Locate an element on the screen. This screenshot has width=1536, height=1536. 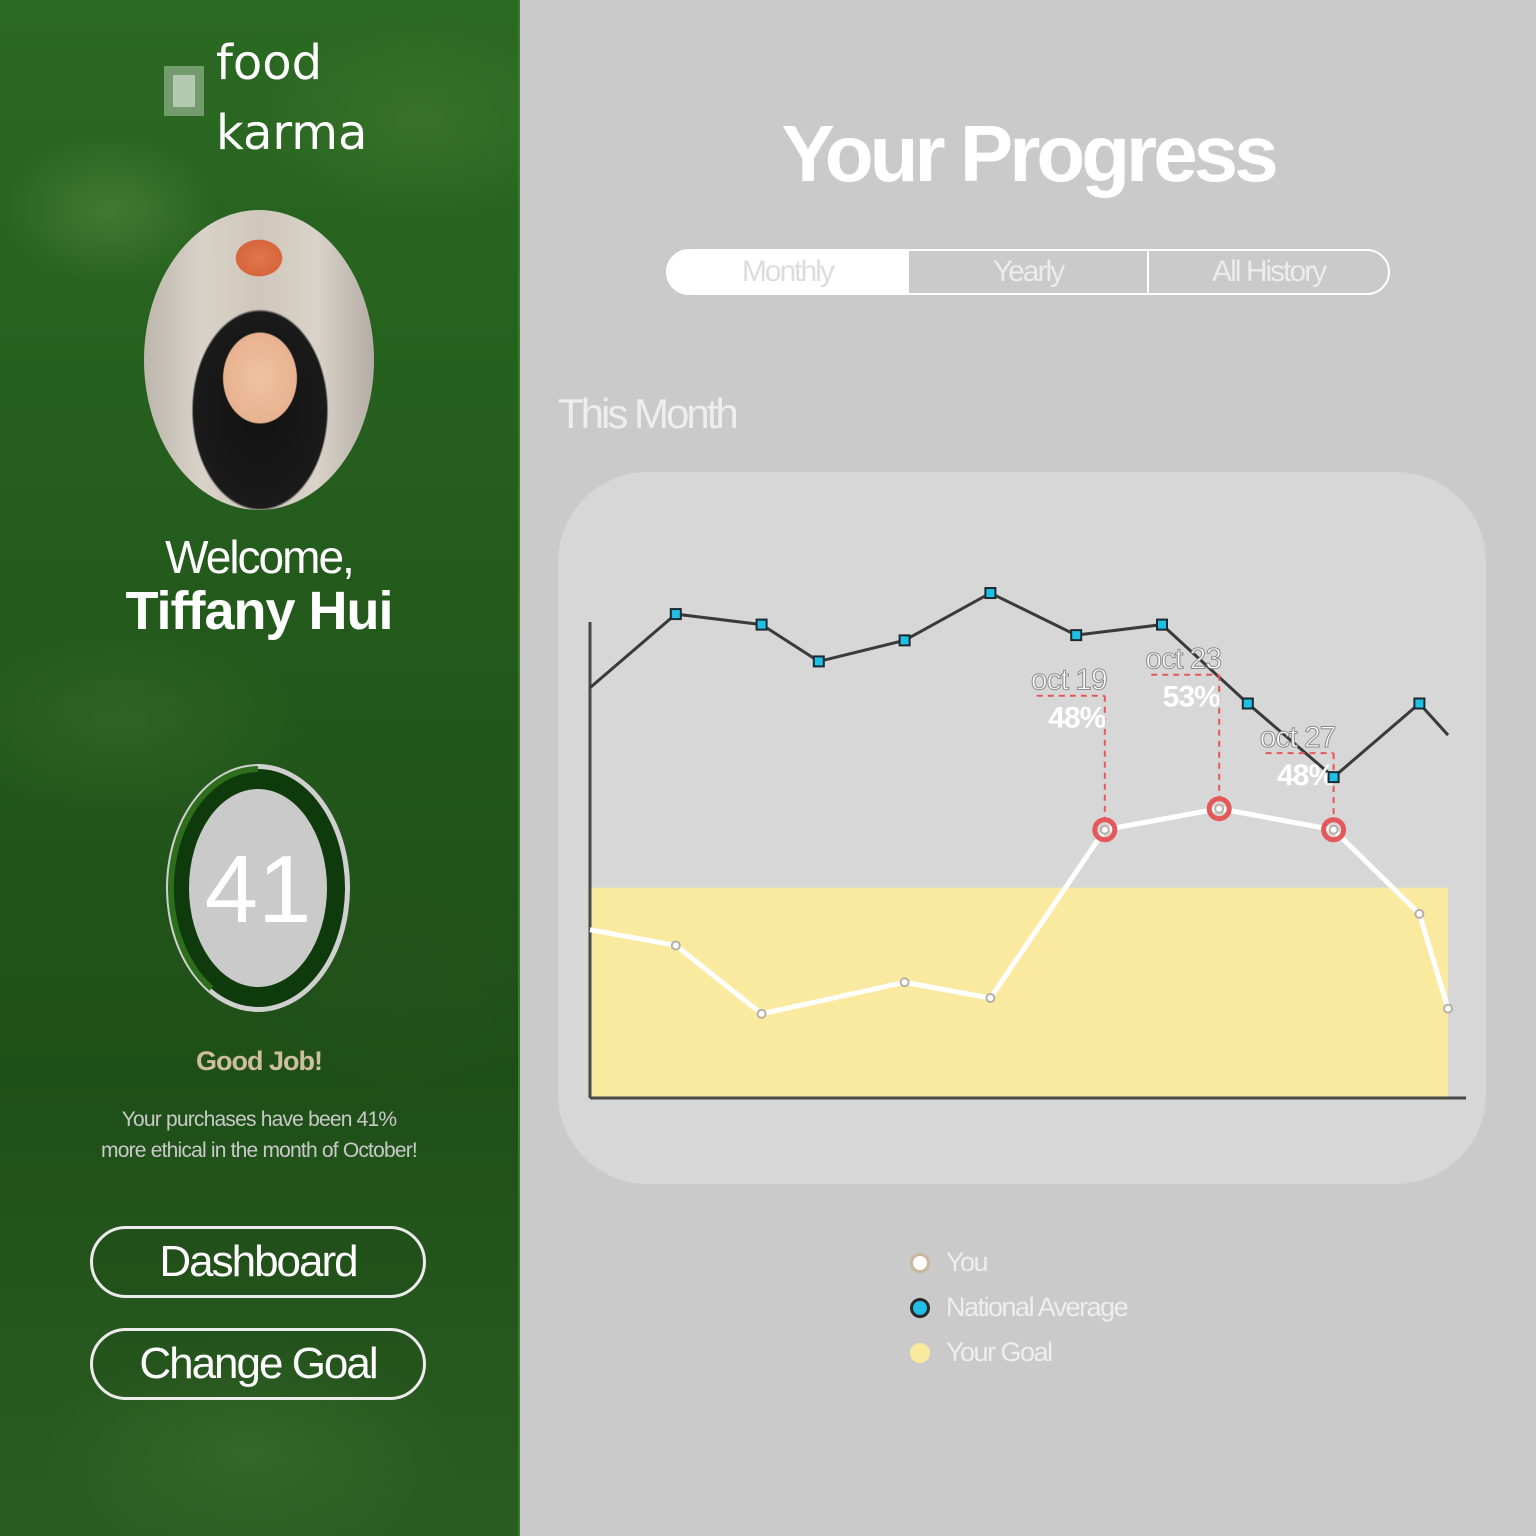
tab-all-history: All History is located at coordinates (1267, 272).